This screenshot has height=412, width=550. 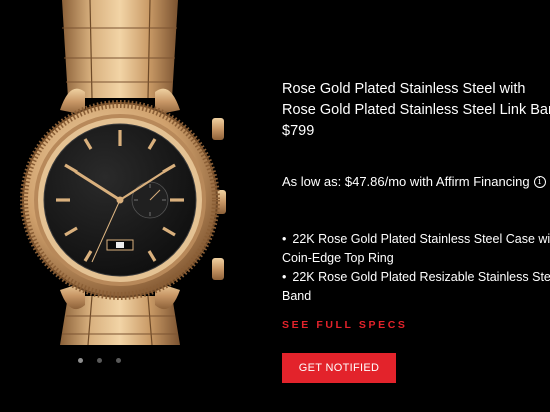 What do you see at coordinates (298, 131) in the screenshot?
I see `product-price: $799` at bounding box center [298, 131].